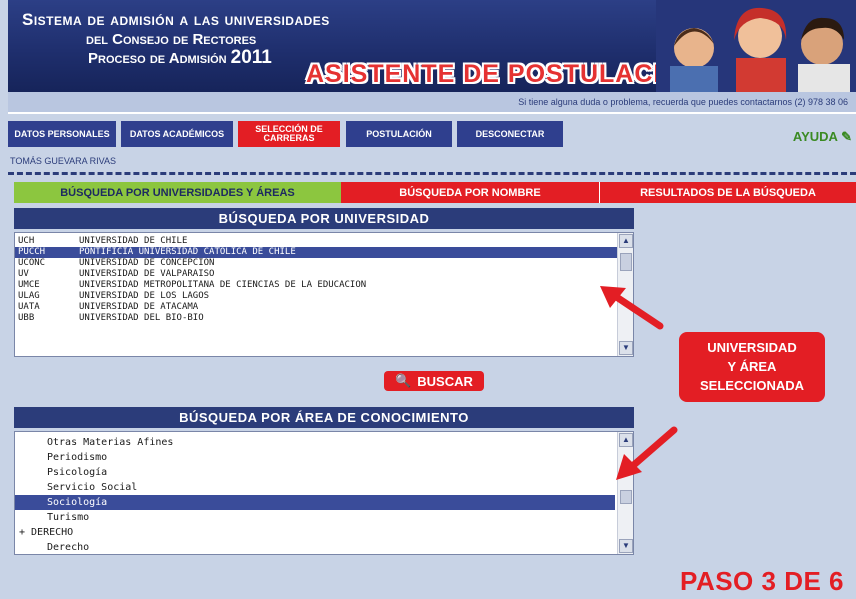 Image resolution: width=856 pixels, height=599 pixels. What do you see at coordinates (324, 274) in the screenshot?
I see `list-item: UV UNIVERSIDAD DE VALPARAISO` at bounding box center [324, 274].